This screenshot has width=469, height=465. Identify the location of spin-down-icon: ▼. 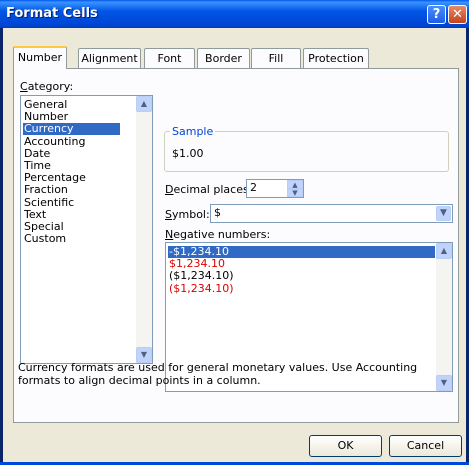
(295, 193).